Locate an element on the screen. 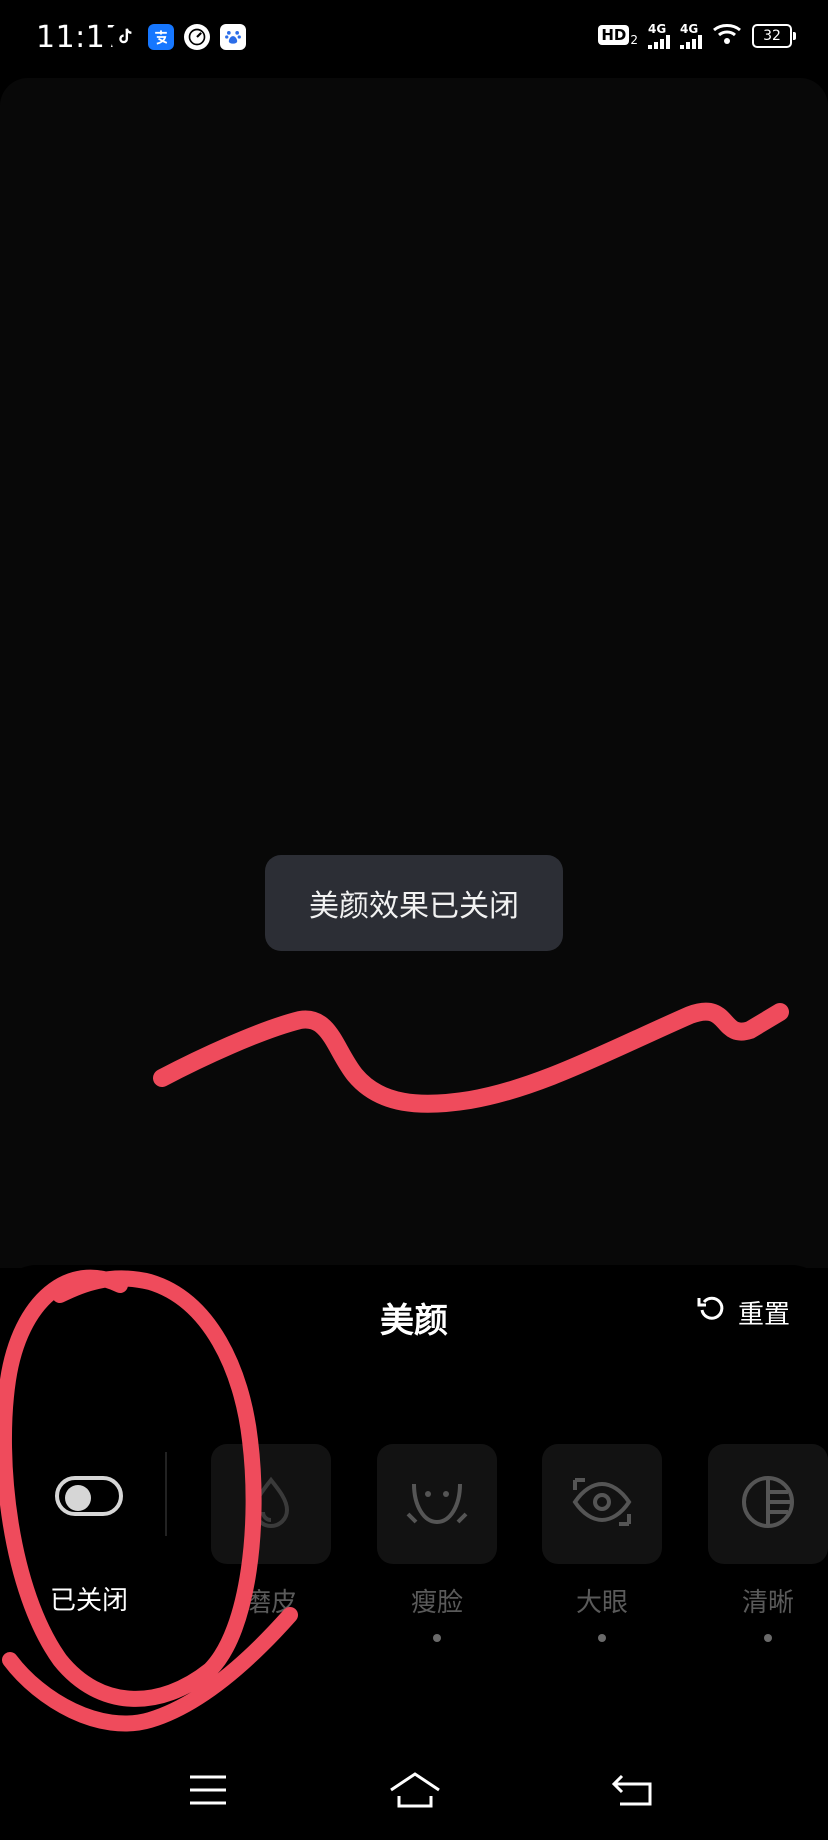  home-icon is located at coordinates (415, 1790).